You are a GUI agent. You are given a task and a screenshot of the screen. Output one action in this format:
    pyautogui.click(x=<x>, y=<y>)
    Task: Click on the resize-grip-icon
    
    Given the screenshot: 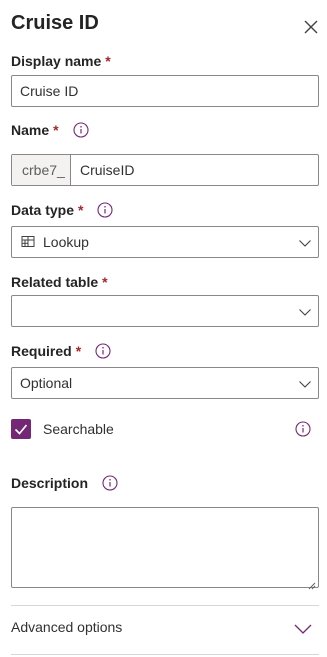 What is the action you would take?
    pyautogui.click(x=312, y=583)
    